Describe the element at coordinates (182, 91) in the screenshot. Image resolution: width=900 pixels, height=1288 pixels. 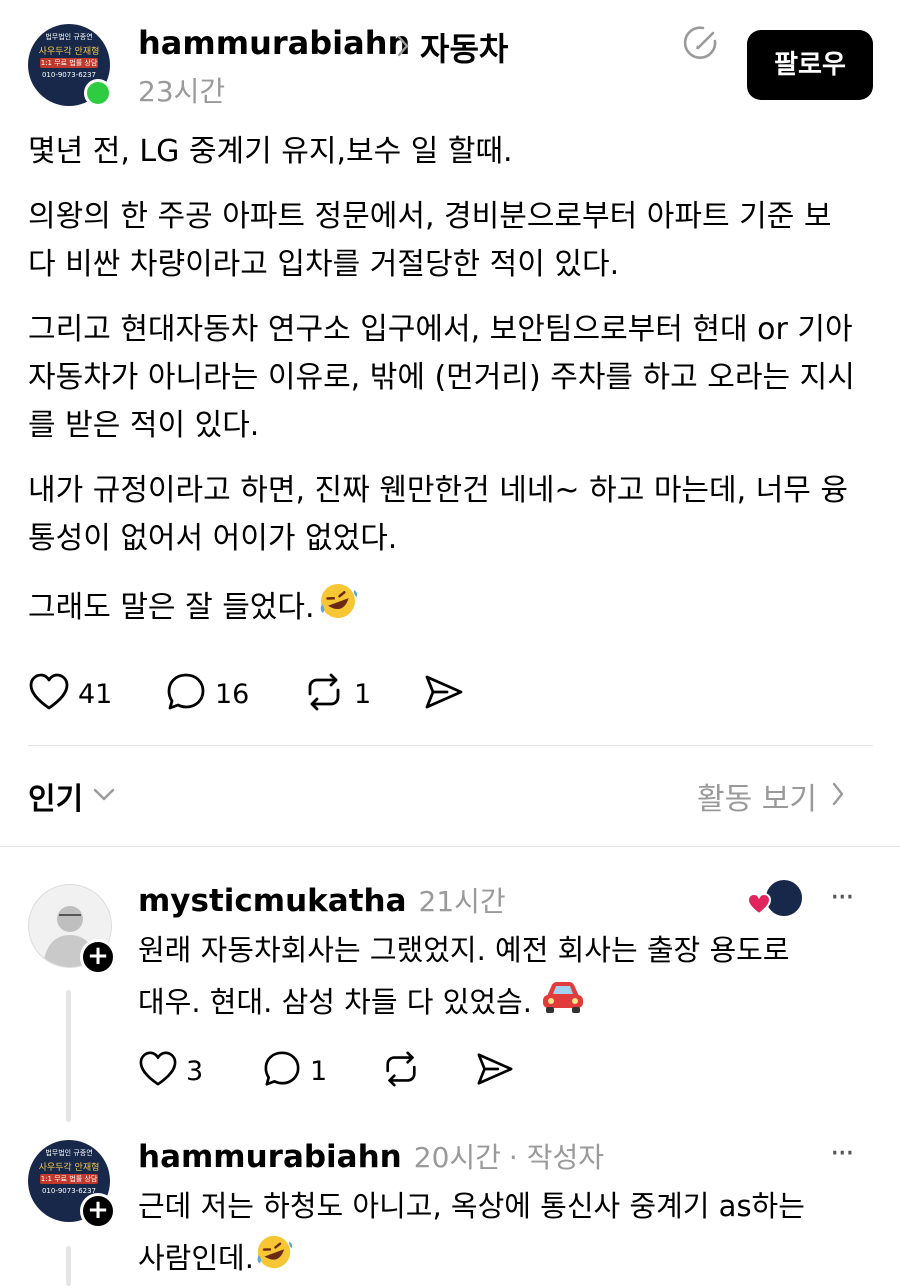
I see `post-time: 23시간` at that location.